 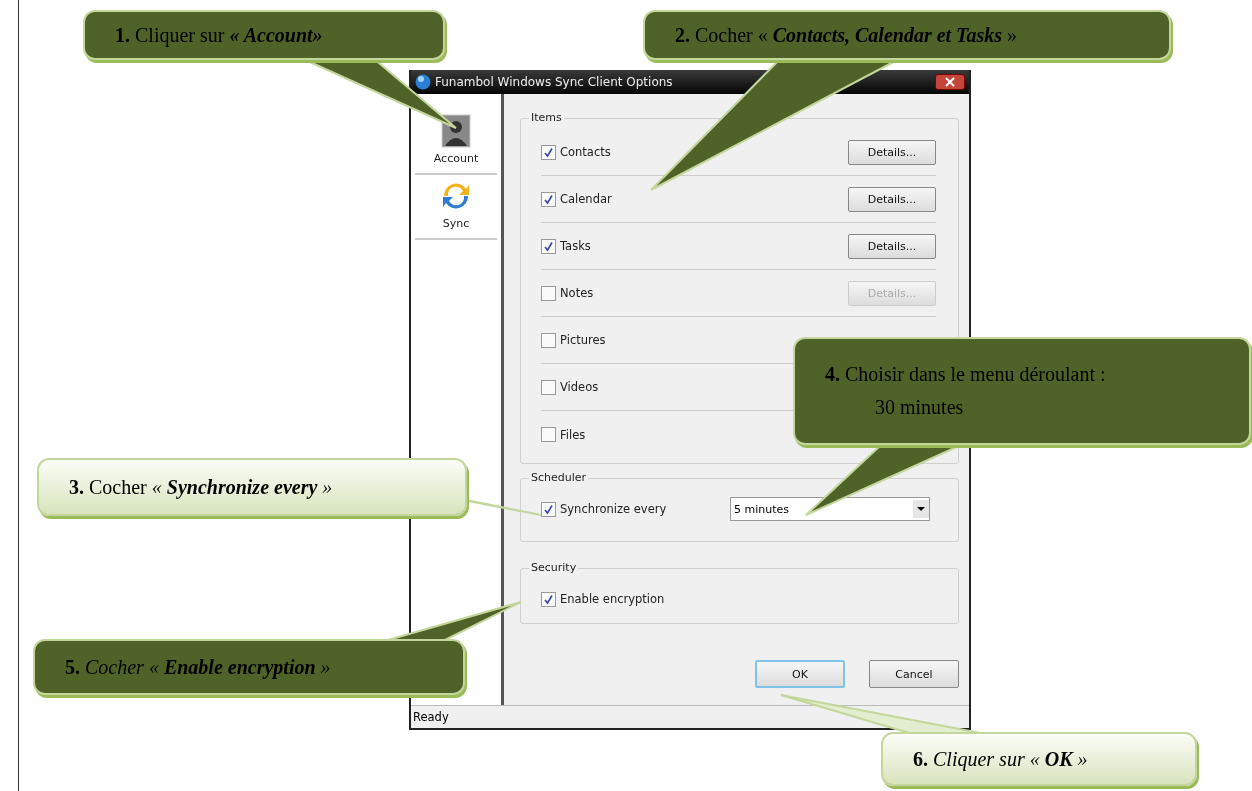 I want to click on checkbox-label: Notes, so click(x=577, y=293).